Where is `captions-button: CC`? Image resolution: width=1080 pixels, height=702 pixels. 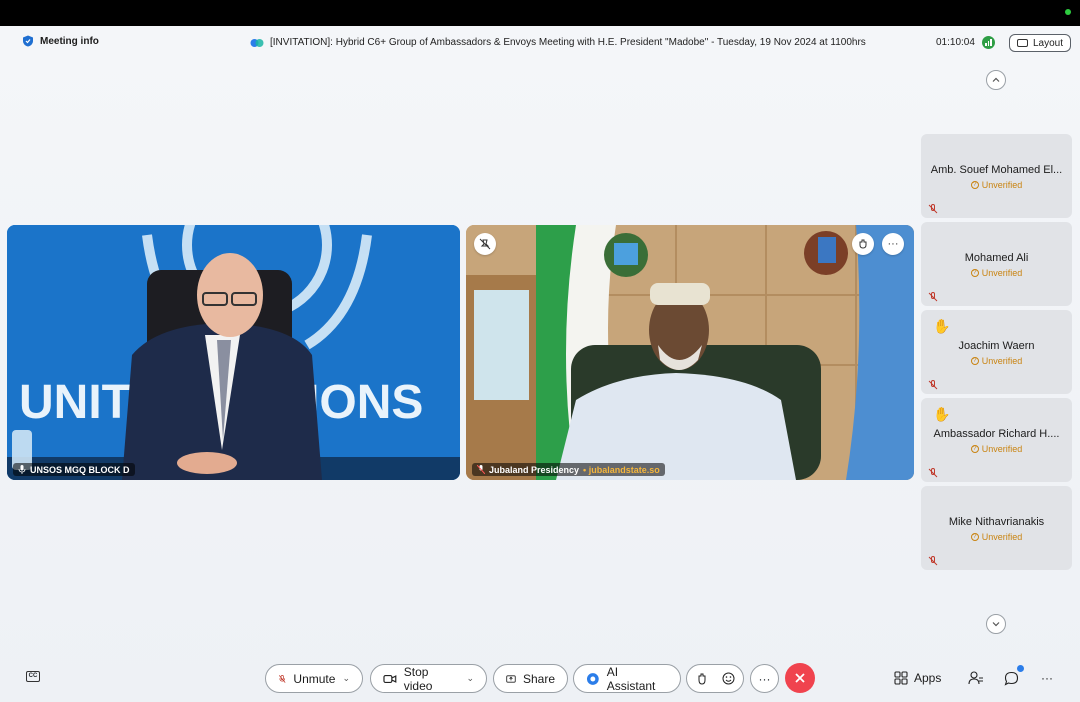
captions-button: CC is located at coordinates (33, 676).